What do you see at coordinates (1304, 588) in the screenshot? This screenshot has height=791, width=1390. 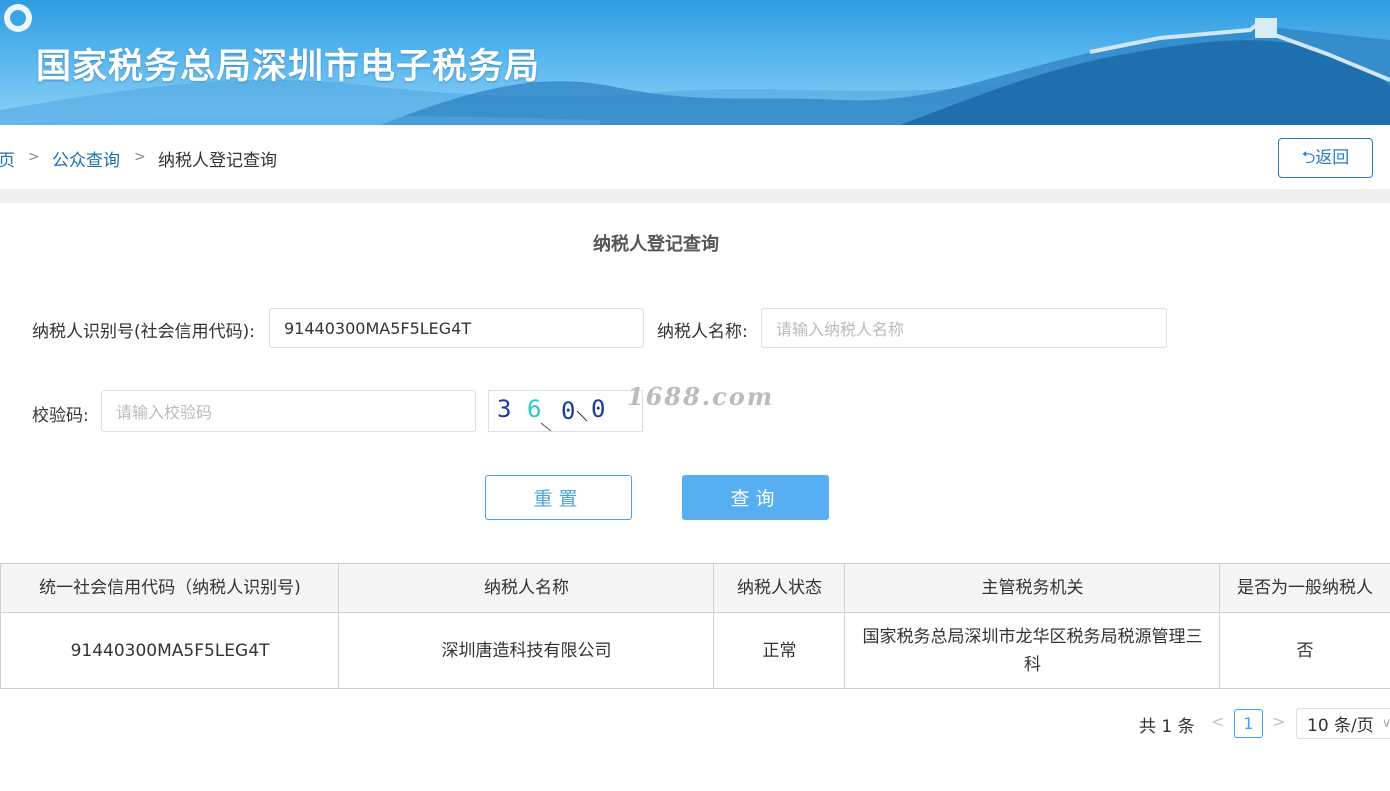 I see `table-header-cell: 是否为一般纳税人` at bounding box center [1304, 588].